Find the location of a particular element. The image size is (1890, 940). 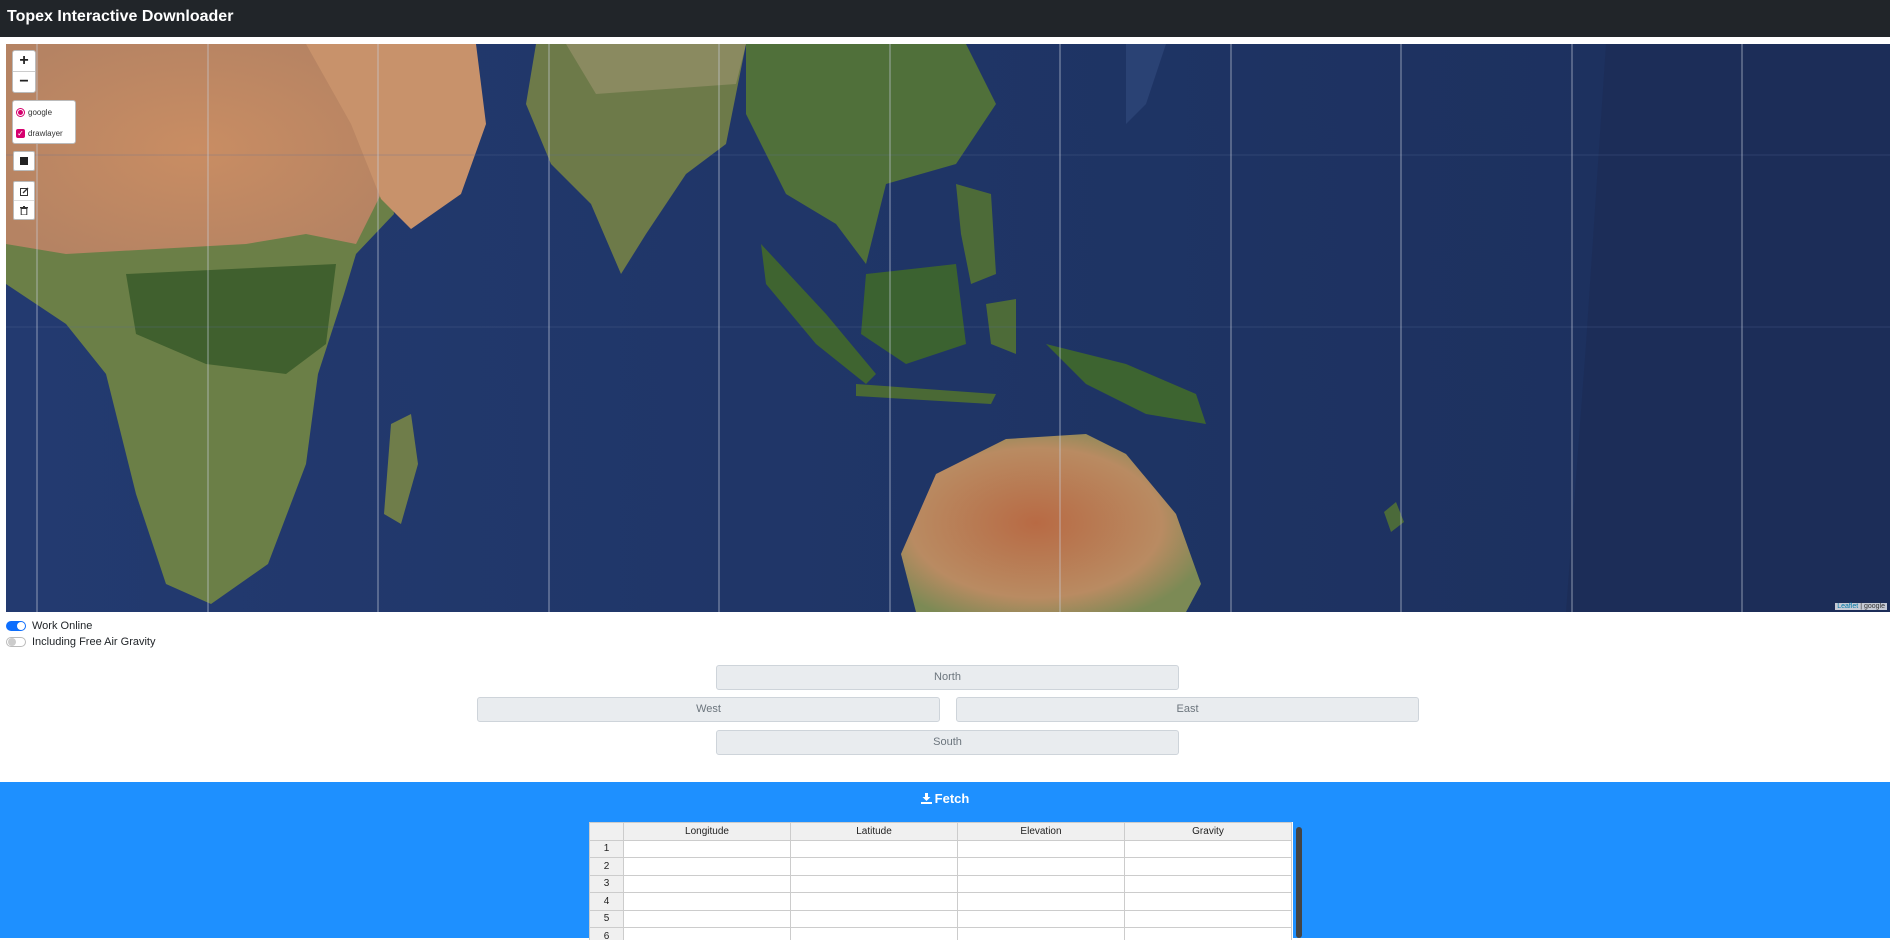

zoom-control: + − is located at coordinates (24, 71).